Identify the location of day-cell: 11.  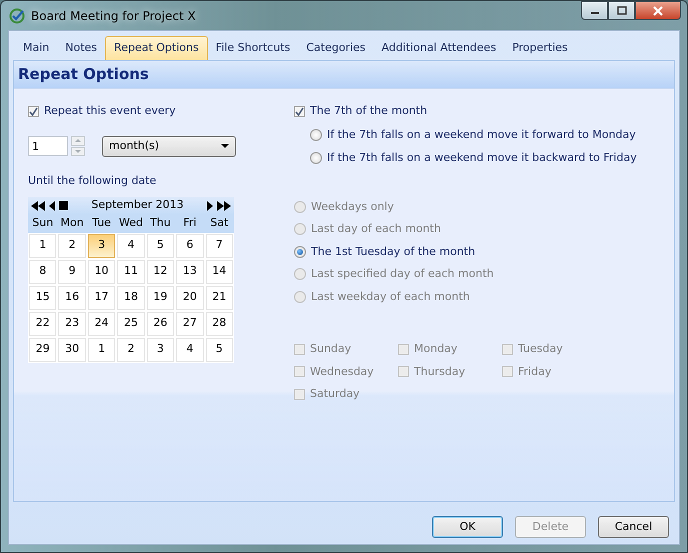
(131, 272).